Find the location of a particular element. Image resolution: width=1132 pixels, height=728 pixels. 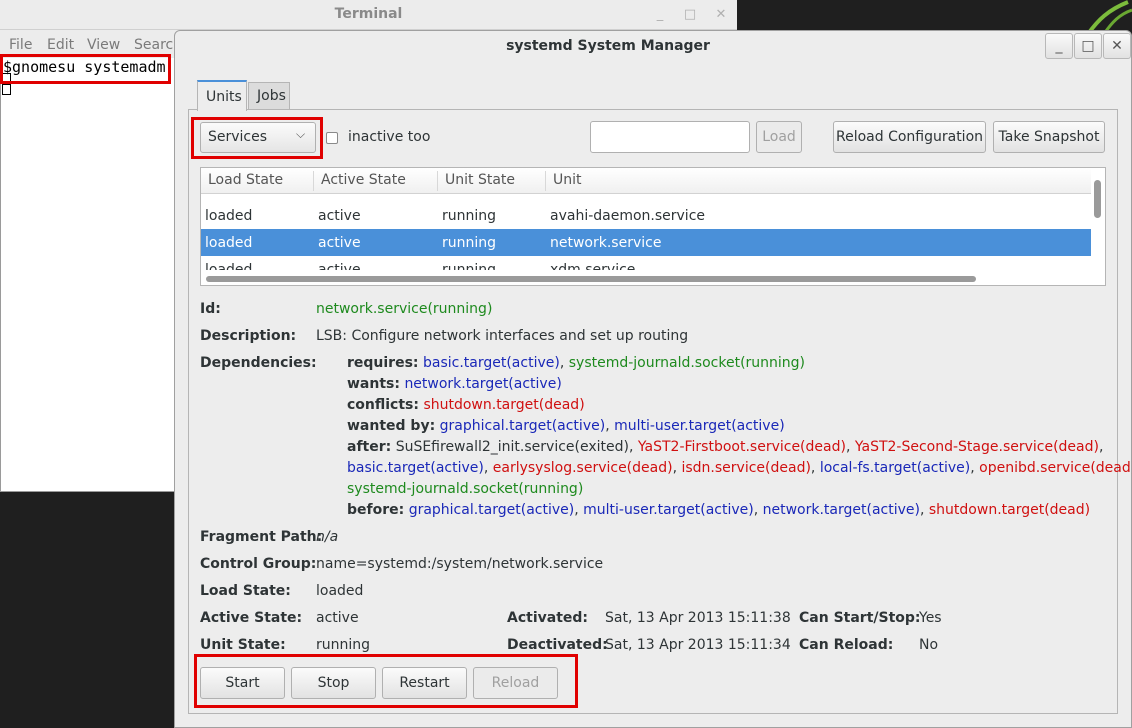

control-group-label: Control Group: is located at coordinates (258, 564).